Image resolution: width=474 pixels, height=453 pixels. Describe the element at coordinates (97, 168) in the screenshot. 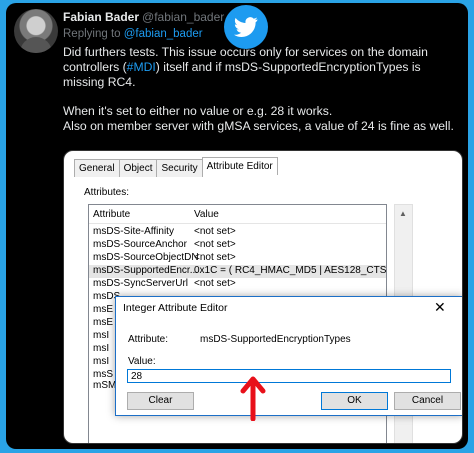

I see `tab-general: General` at that location.